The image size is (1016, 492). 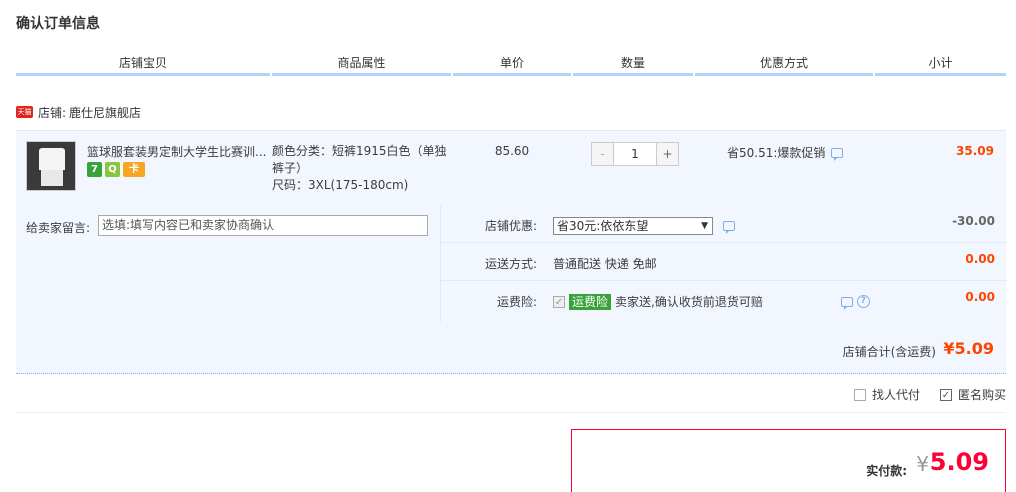 I want to click on qty-decrease-button: -, so click(x=603, y=154).